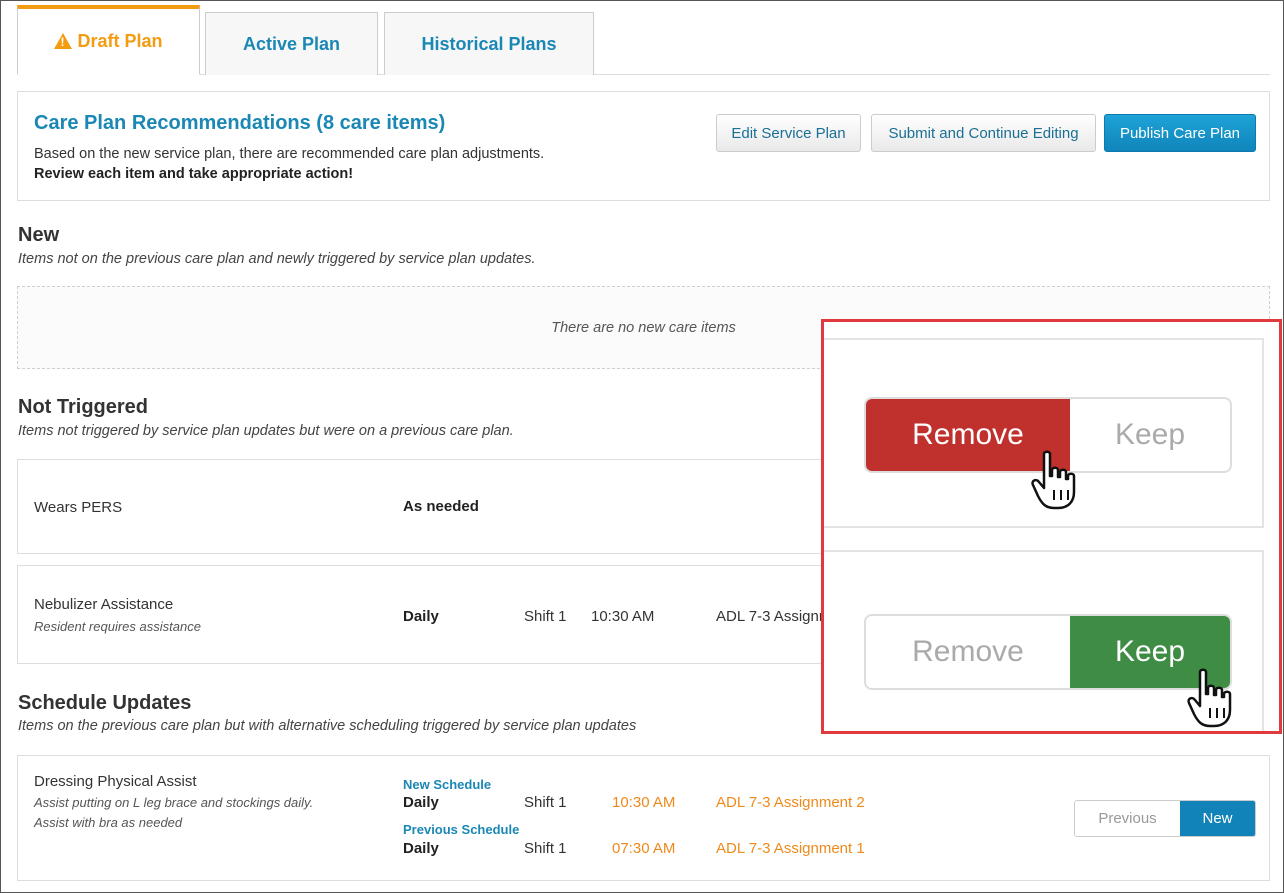 The image size is (1284, 893). What do you see at coordinates (441, 506) in the screenshot?
I see `care-item-frequency: As needed` at bounding box center [441, 506].